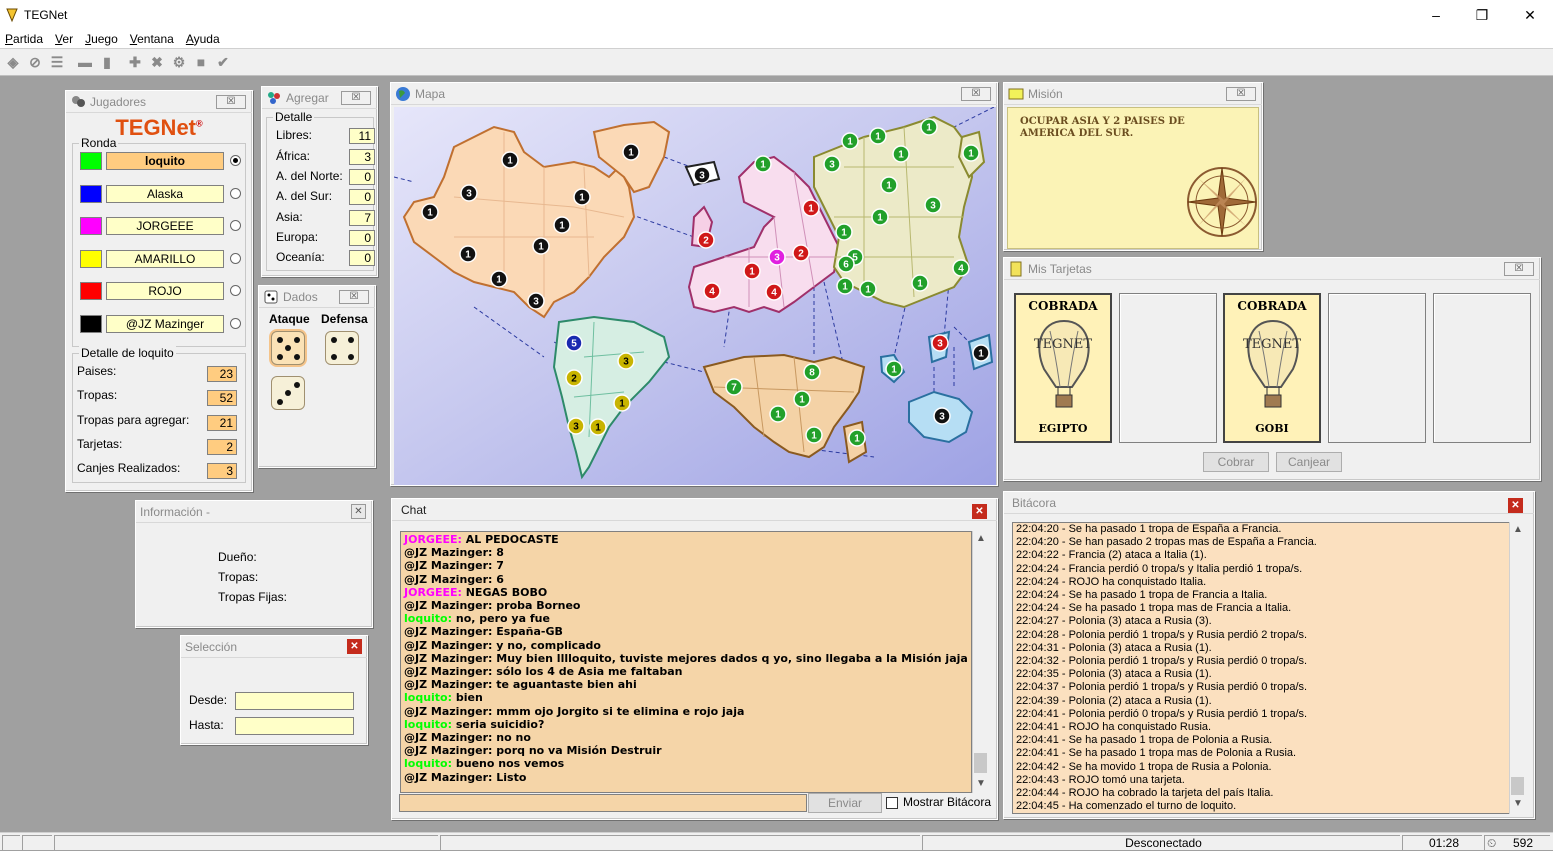 The height and width of the screenshot is (851, 1553). What do you see at coordinates (203, 39) in the screenshot?
I see `menu-ayuda: Ayuda` at bounding box center [203, 39].